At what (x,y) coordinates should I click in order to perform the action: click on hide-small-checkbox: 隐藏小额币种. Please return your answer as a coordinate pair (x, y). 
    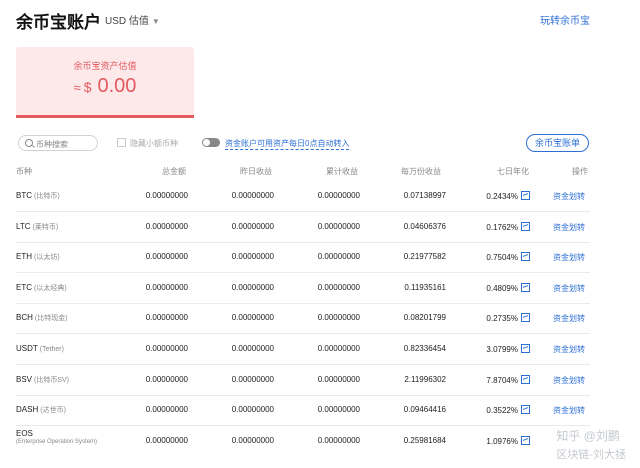
    Looking at the image, I should click on (147, 143).